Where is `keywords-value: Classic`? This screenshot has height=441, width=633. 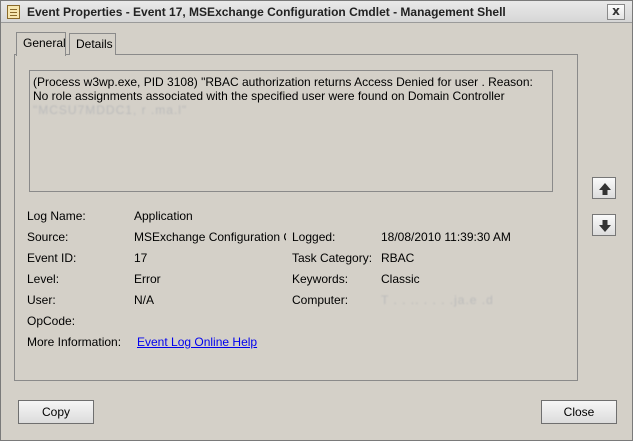
keywords-value: Classic is located at coordinates (400, 279).